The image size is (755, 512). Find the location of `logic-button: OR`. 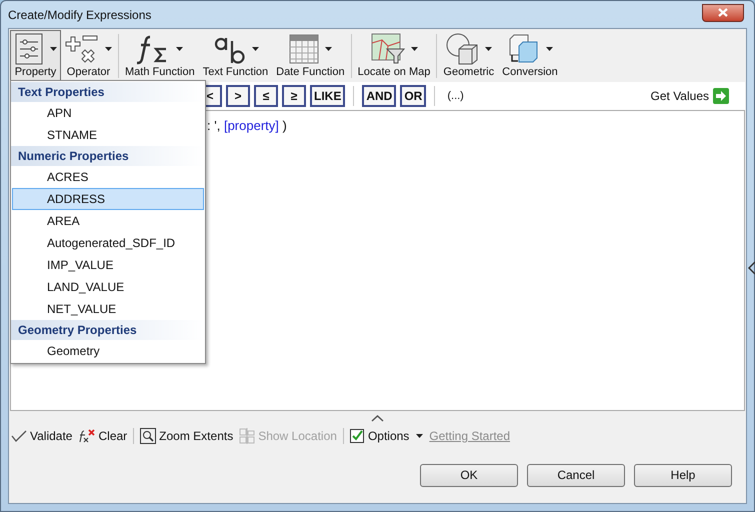

logic-button: OR is located at coordinates (413, 96).